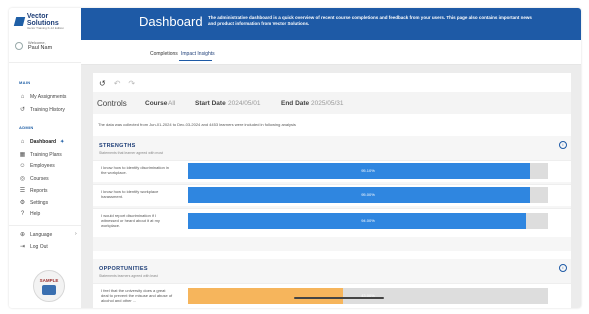  I want to click on opportunities-subtitle: Statements learners agreed with least, so click(128, 276).